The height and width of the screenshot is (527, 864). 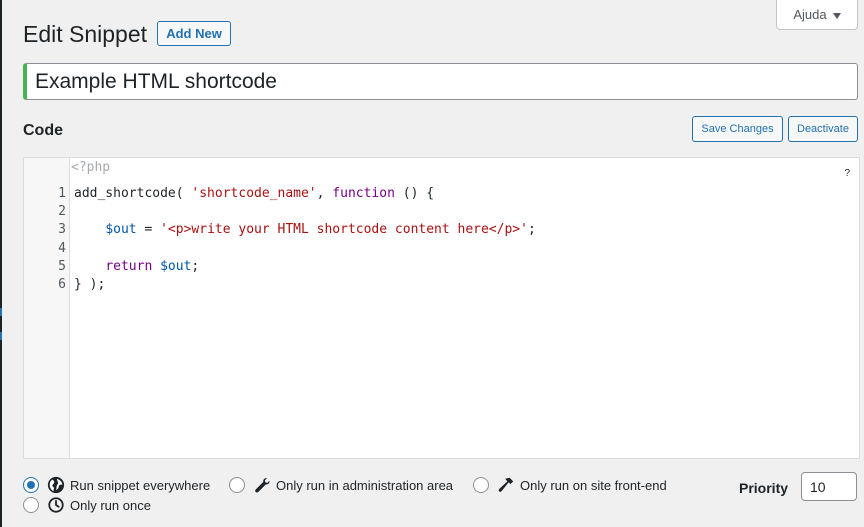 I want to click on scope-radio-front-end, so click(x=481, y=485).